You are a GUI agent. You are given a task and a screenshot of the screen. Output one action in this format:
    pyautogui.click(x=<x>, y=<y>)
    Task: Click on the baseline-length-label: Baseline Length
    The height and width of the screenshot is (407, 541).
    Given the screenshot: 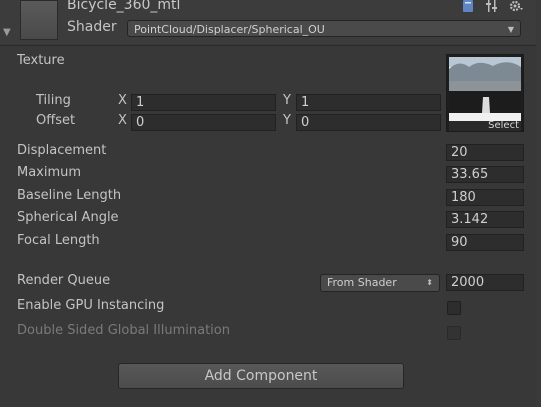 What is the action you would take?
    pyautogui.click(x=69, y=195)
    